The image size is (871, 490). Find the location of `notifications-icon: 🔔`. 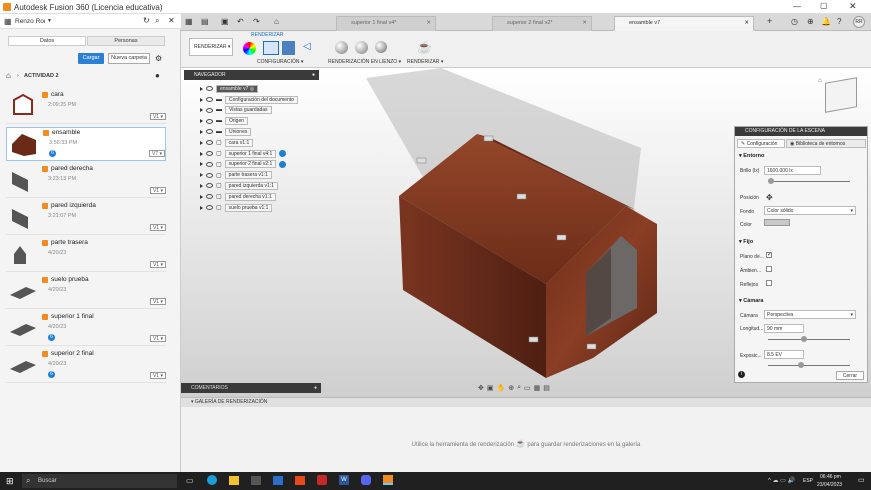

notifications-icon: 🔔 is located at coordinates (826, 21).